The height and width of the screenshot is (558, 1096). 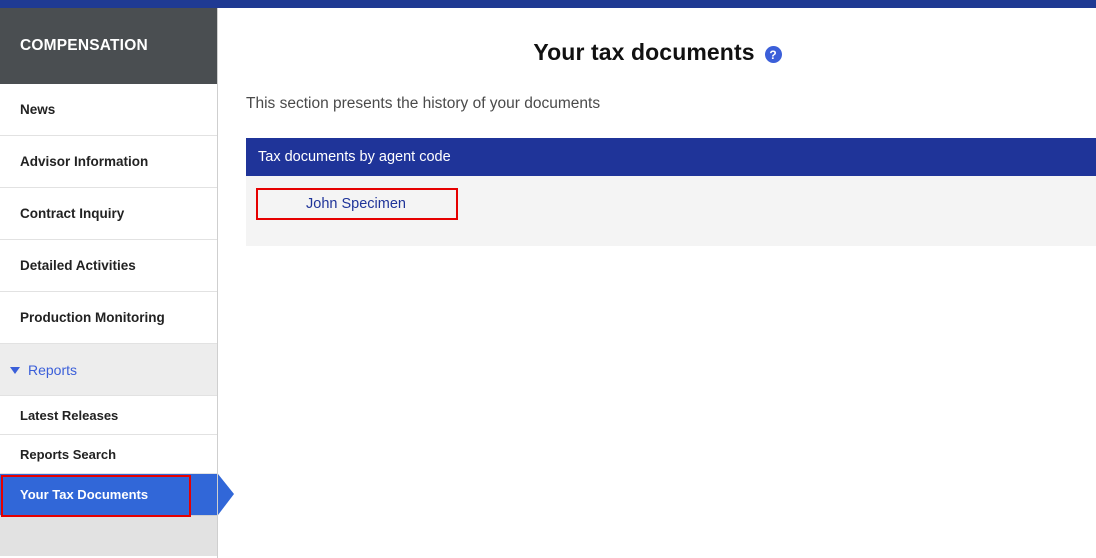 What do you see at coordinates (92, 317) in the screenshot?
I see `sidebar-item-label: Production Monitoring` at bounding box center [92, 317].